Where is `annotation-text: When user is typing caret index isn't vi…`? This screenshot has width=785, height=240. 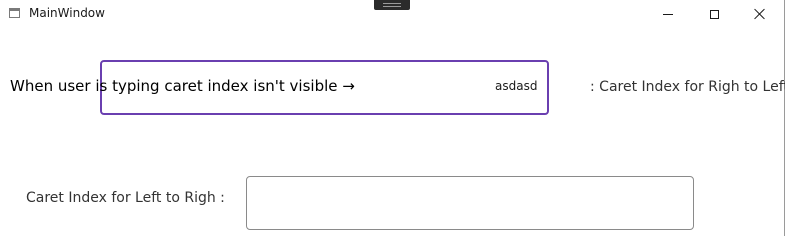
annotation-text: When user is typing caret index isn't vi… is located at coordinates (182, 86).